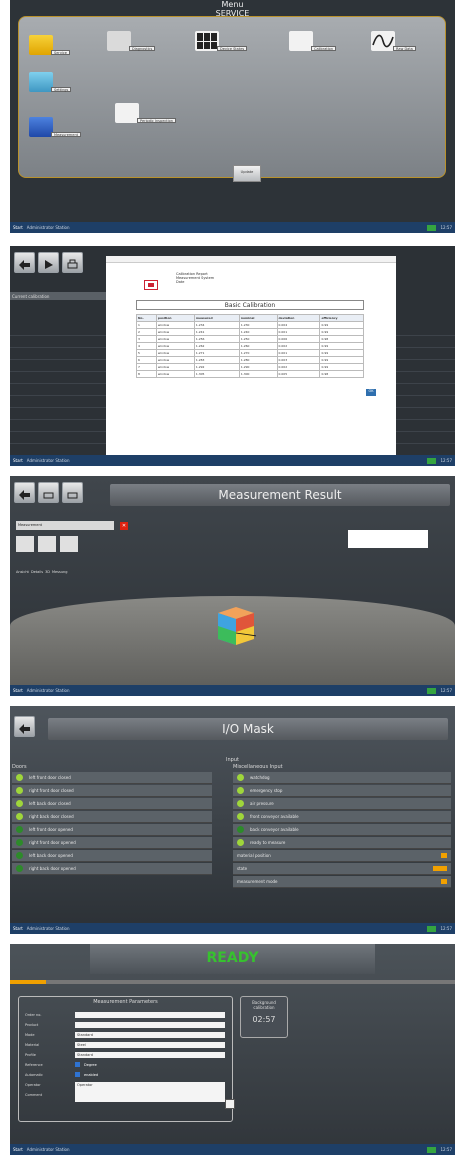 The image size is (455, 1155). What do you see at coordinates (32, 1024) in the screenshot?
I see `parameter-label: Product` at bounding box center [32, 1024].